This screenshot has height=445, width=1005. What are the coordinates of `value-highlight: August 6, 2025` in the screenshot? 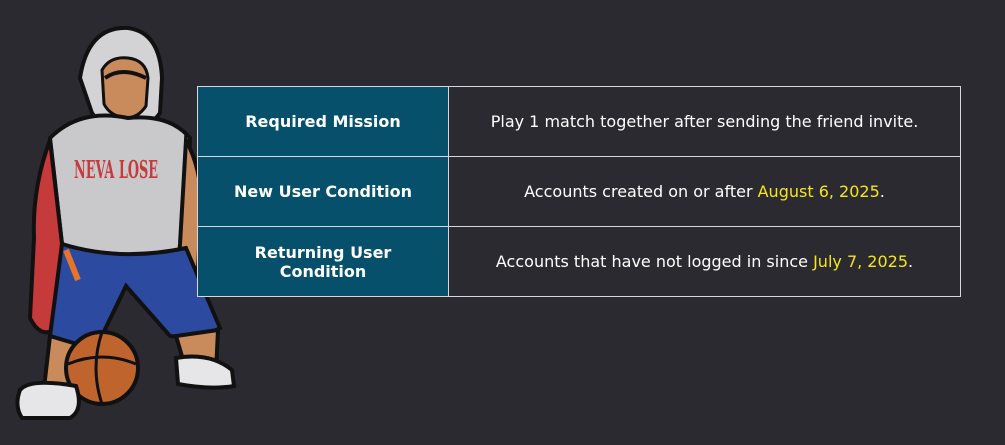 It's located at (818, 191).